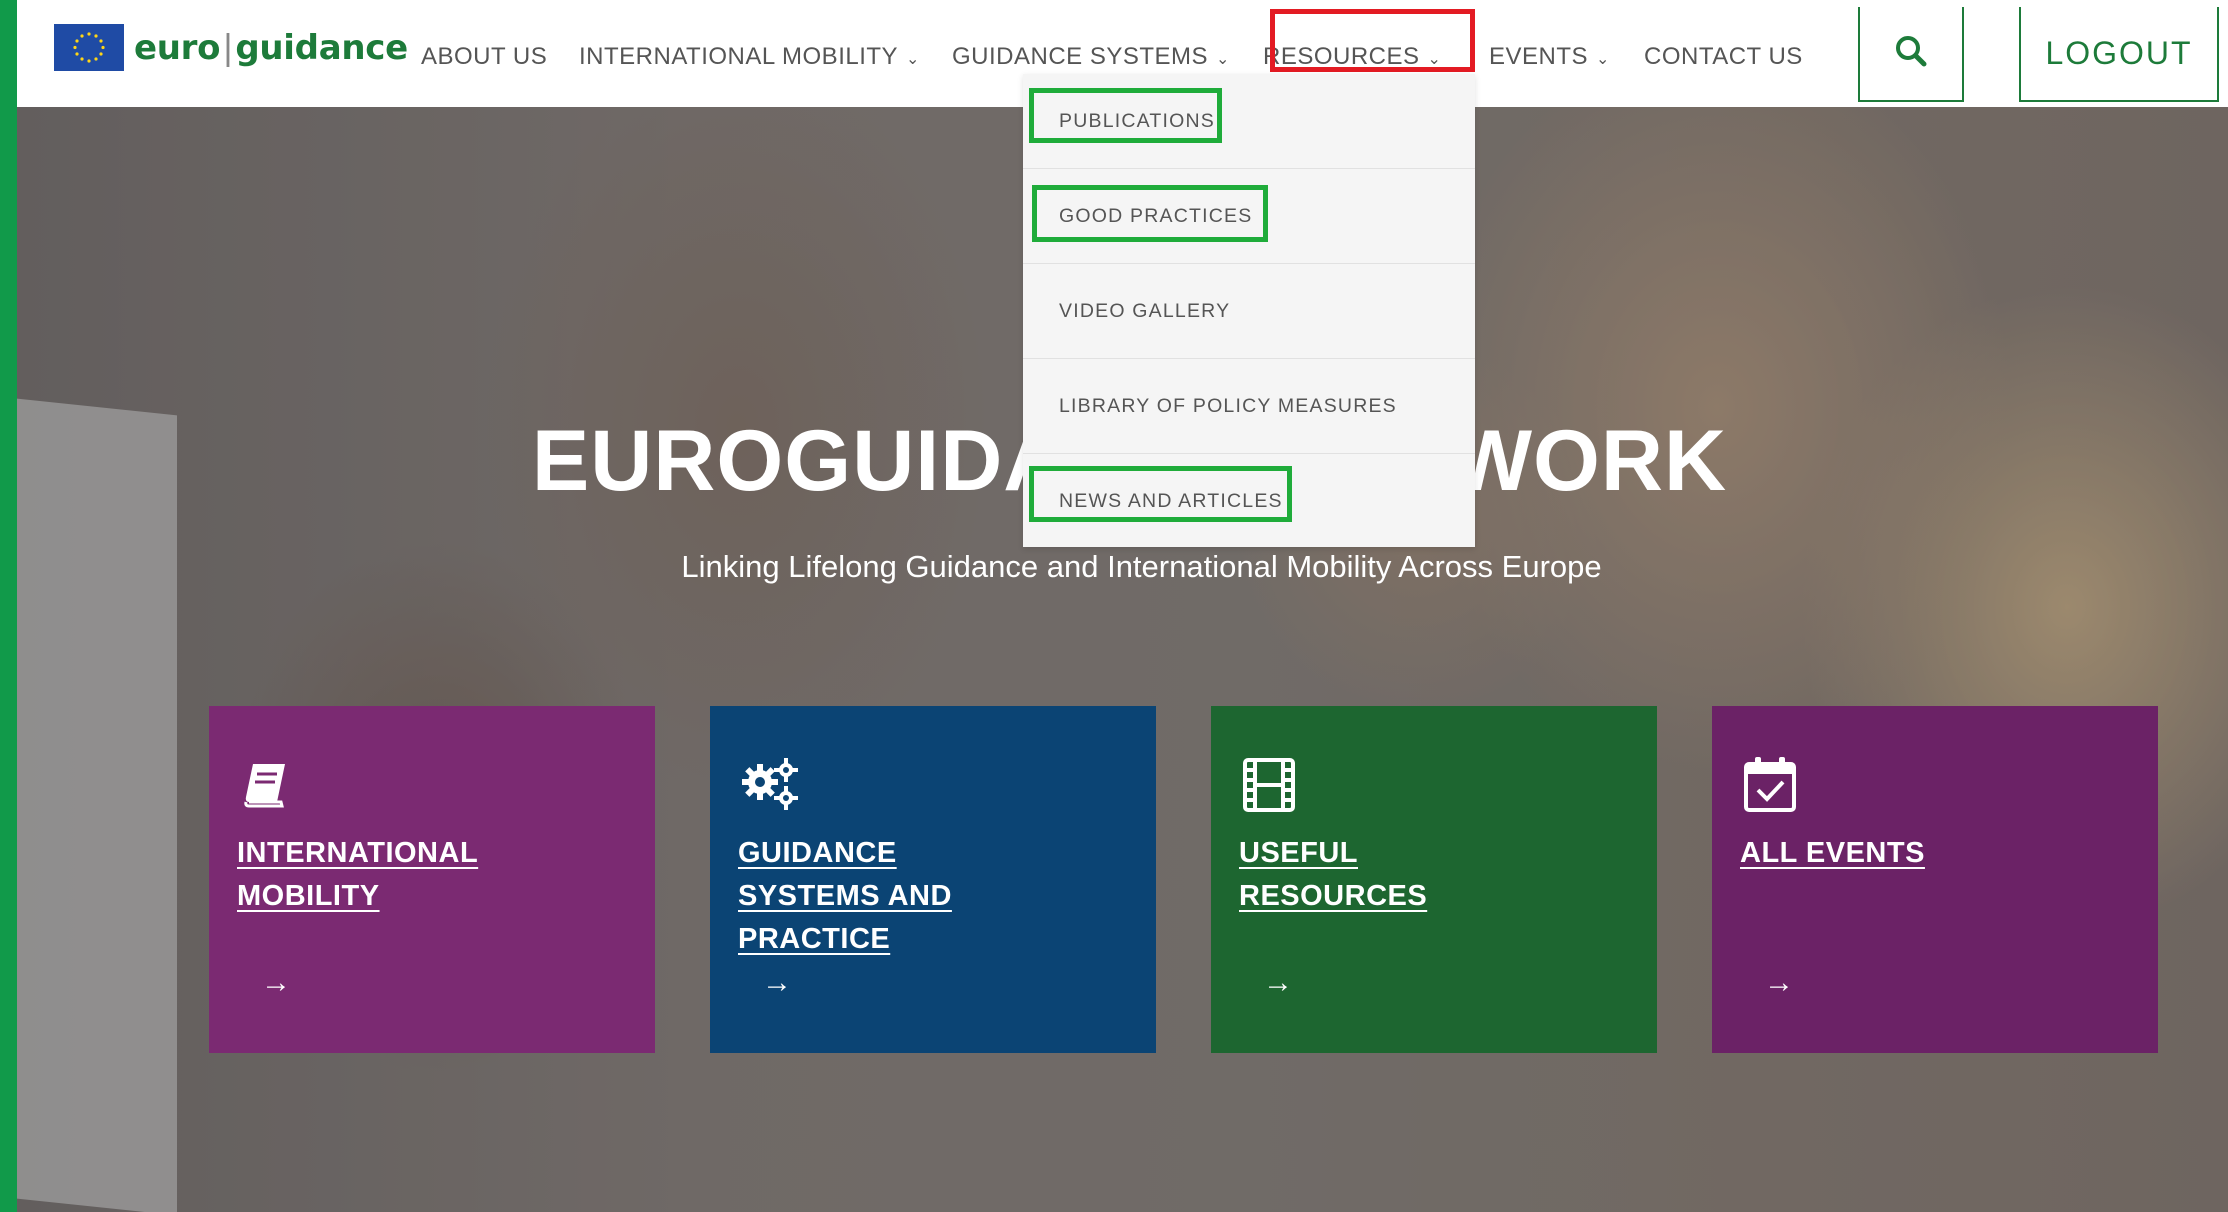 This screenshot has width=2228, height=1212. Describe the element at coordinates (1150, 213) in the screenshot. I see `good-practices-highlight-box` at that location.